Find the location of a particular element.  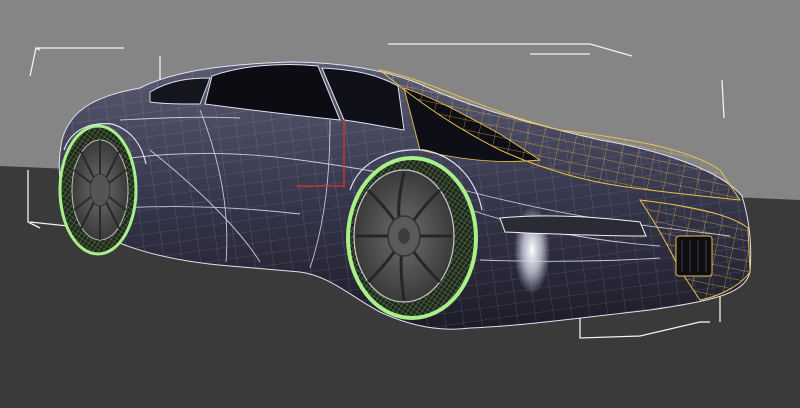

front-grille is located at coordinates (694, 256).